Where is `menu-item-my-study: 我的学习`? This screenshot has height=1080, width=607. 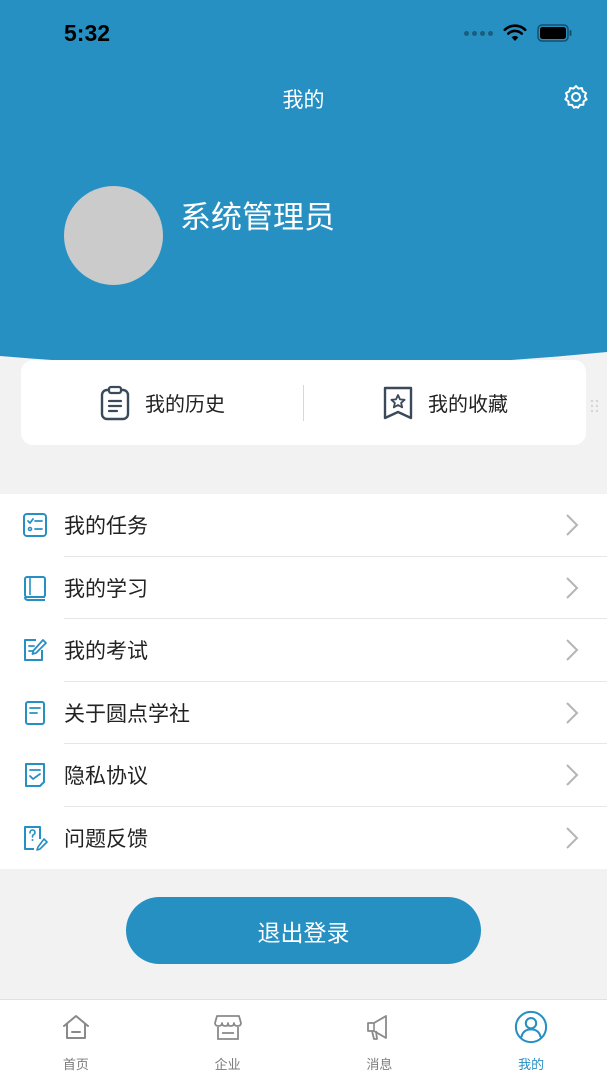 menu-item-my-study: 我的学习 is located at coordinates (303, 588).